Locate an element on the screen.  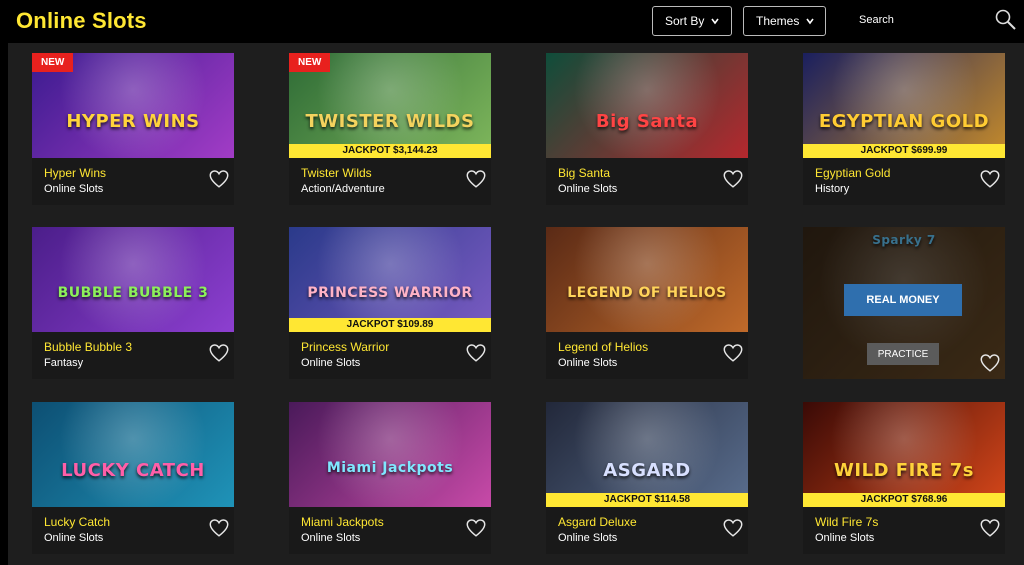
game-thumbnail: LUCKY CATCH is located at coordinates (133, 454).